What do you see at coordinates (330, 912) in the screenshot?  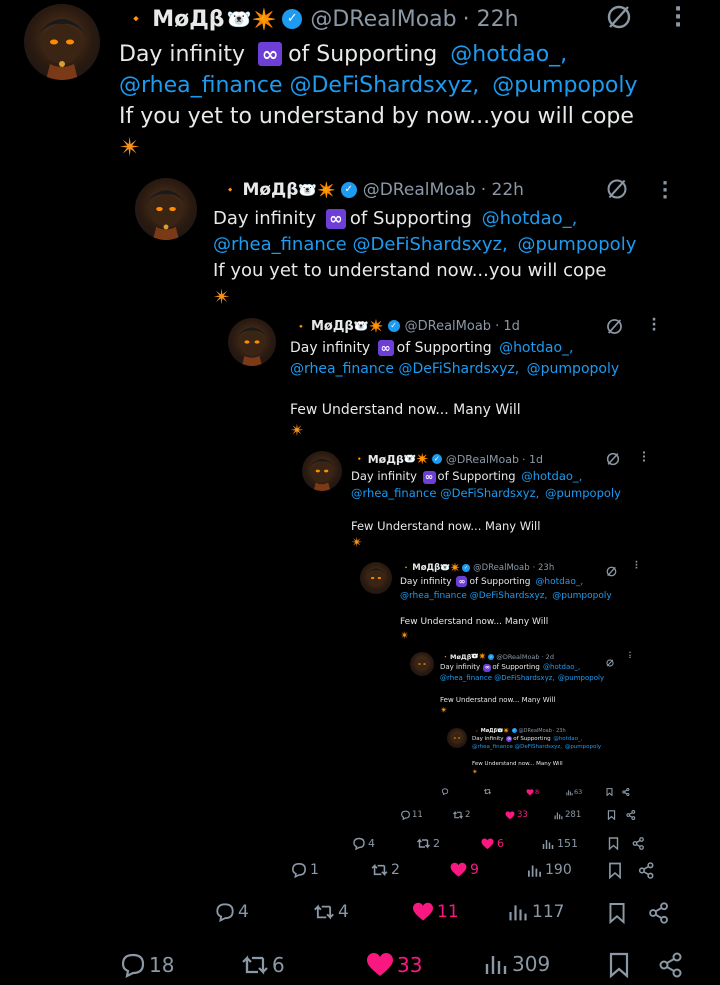 I see `repost-button: 4` at bounding box center [330, 912].